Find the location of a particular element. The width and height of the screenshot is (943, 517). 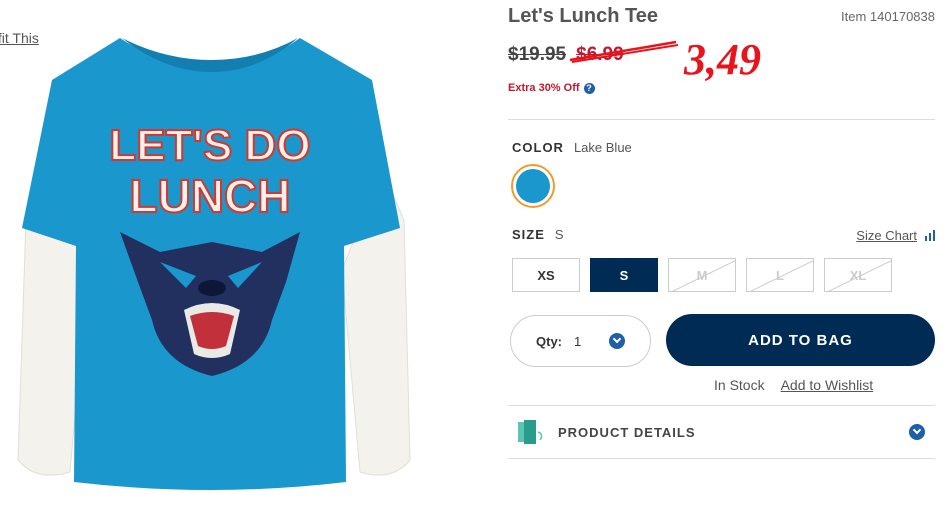

add-to-wishlist-link: Add to Wishlist is located at coordinates (827, 385).